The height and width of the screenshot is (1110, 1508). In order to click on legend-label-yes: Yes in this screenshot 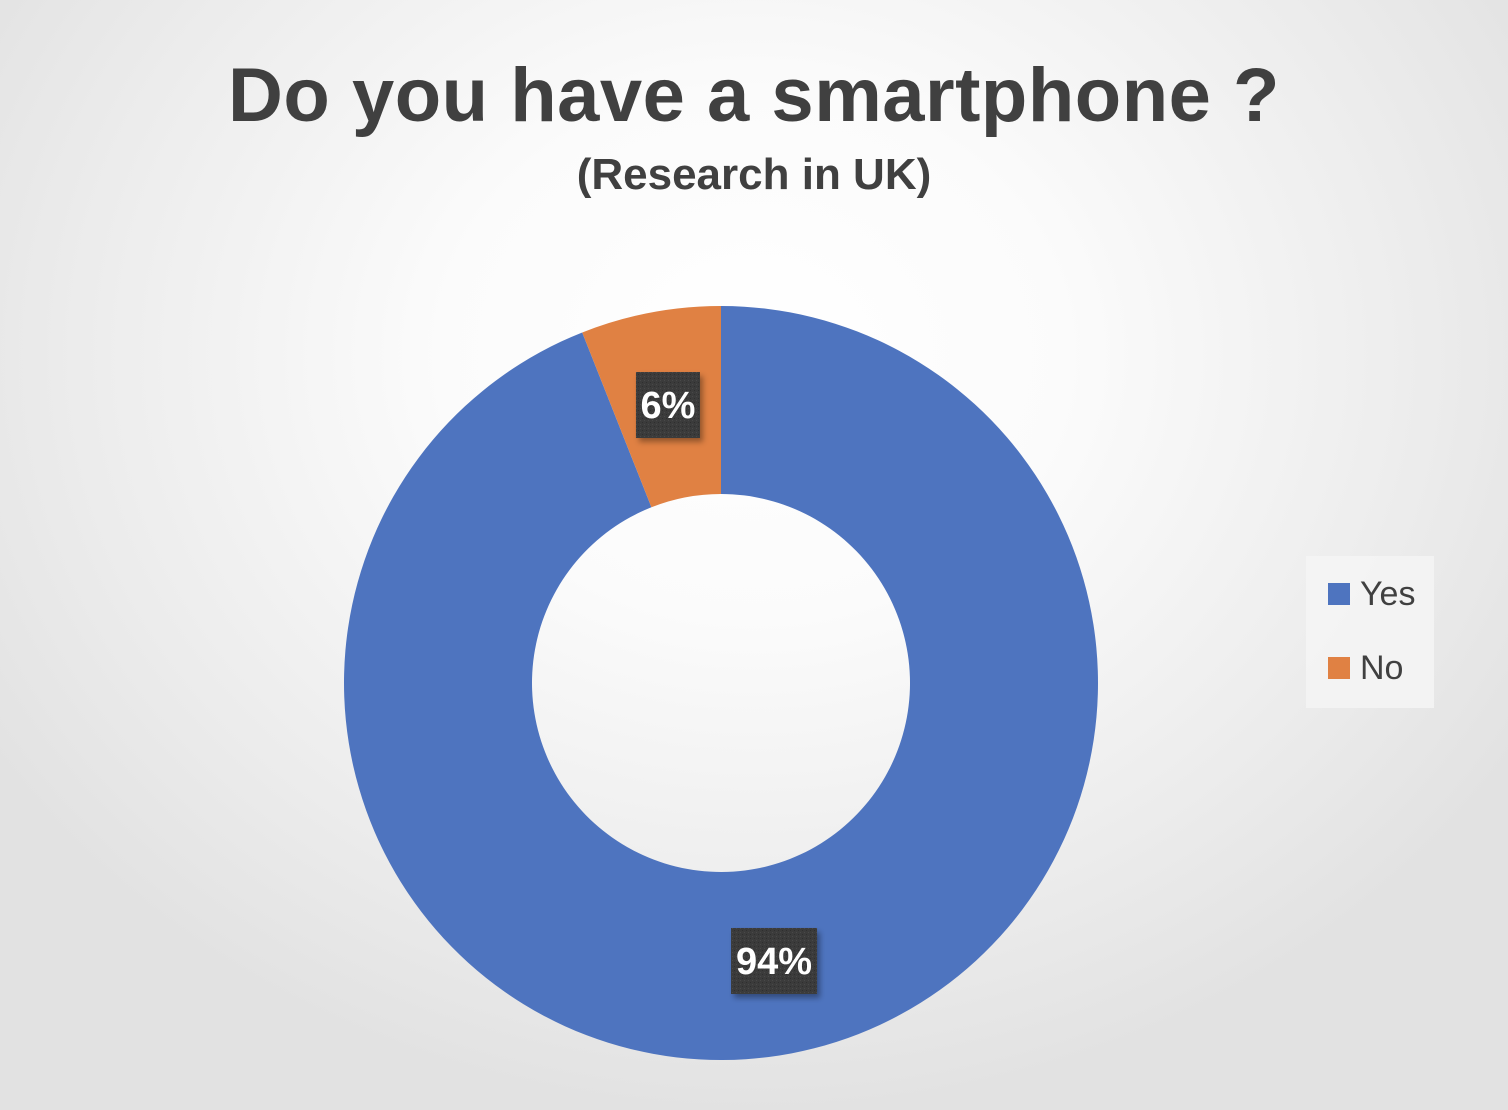, I will do `click(1388, 593)`.